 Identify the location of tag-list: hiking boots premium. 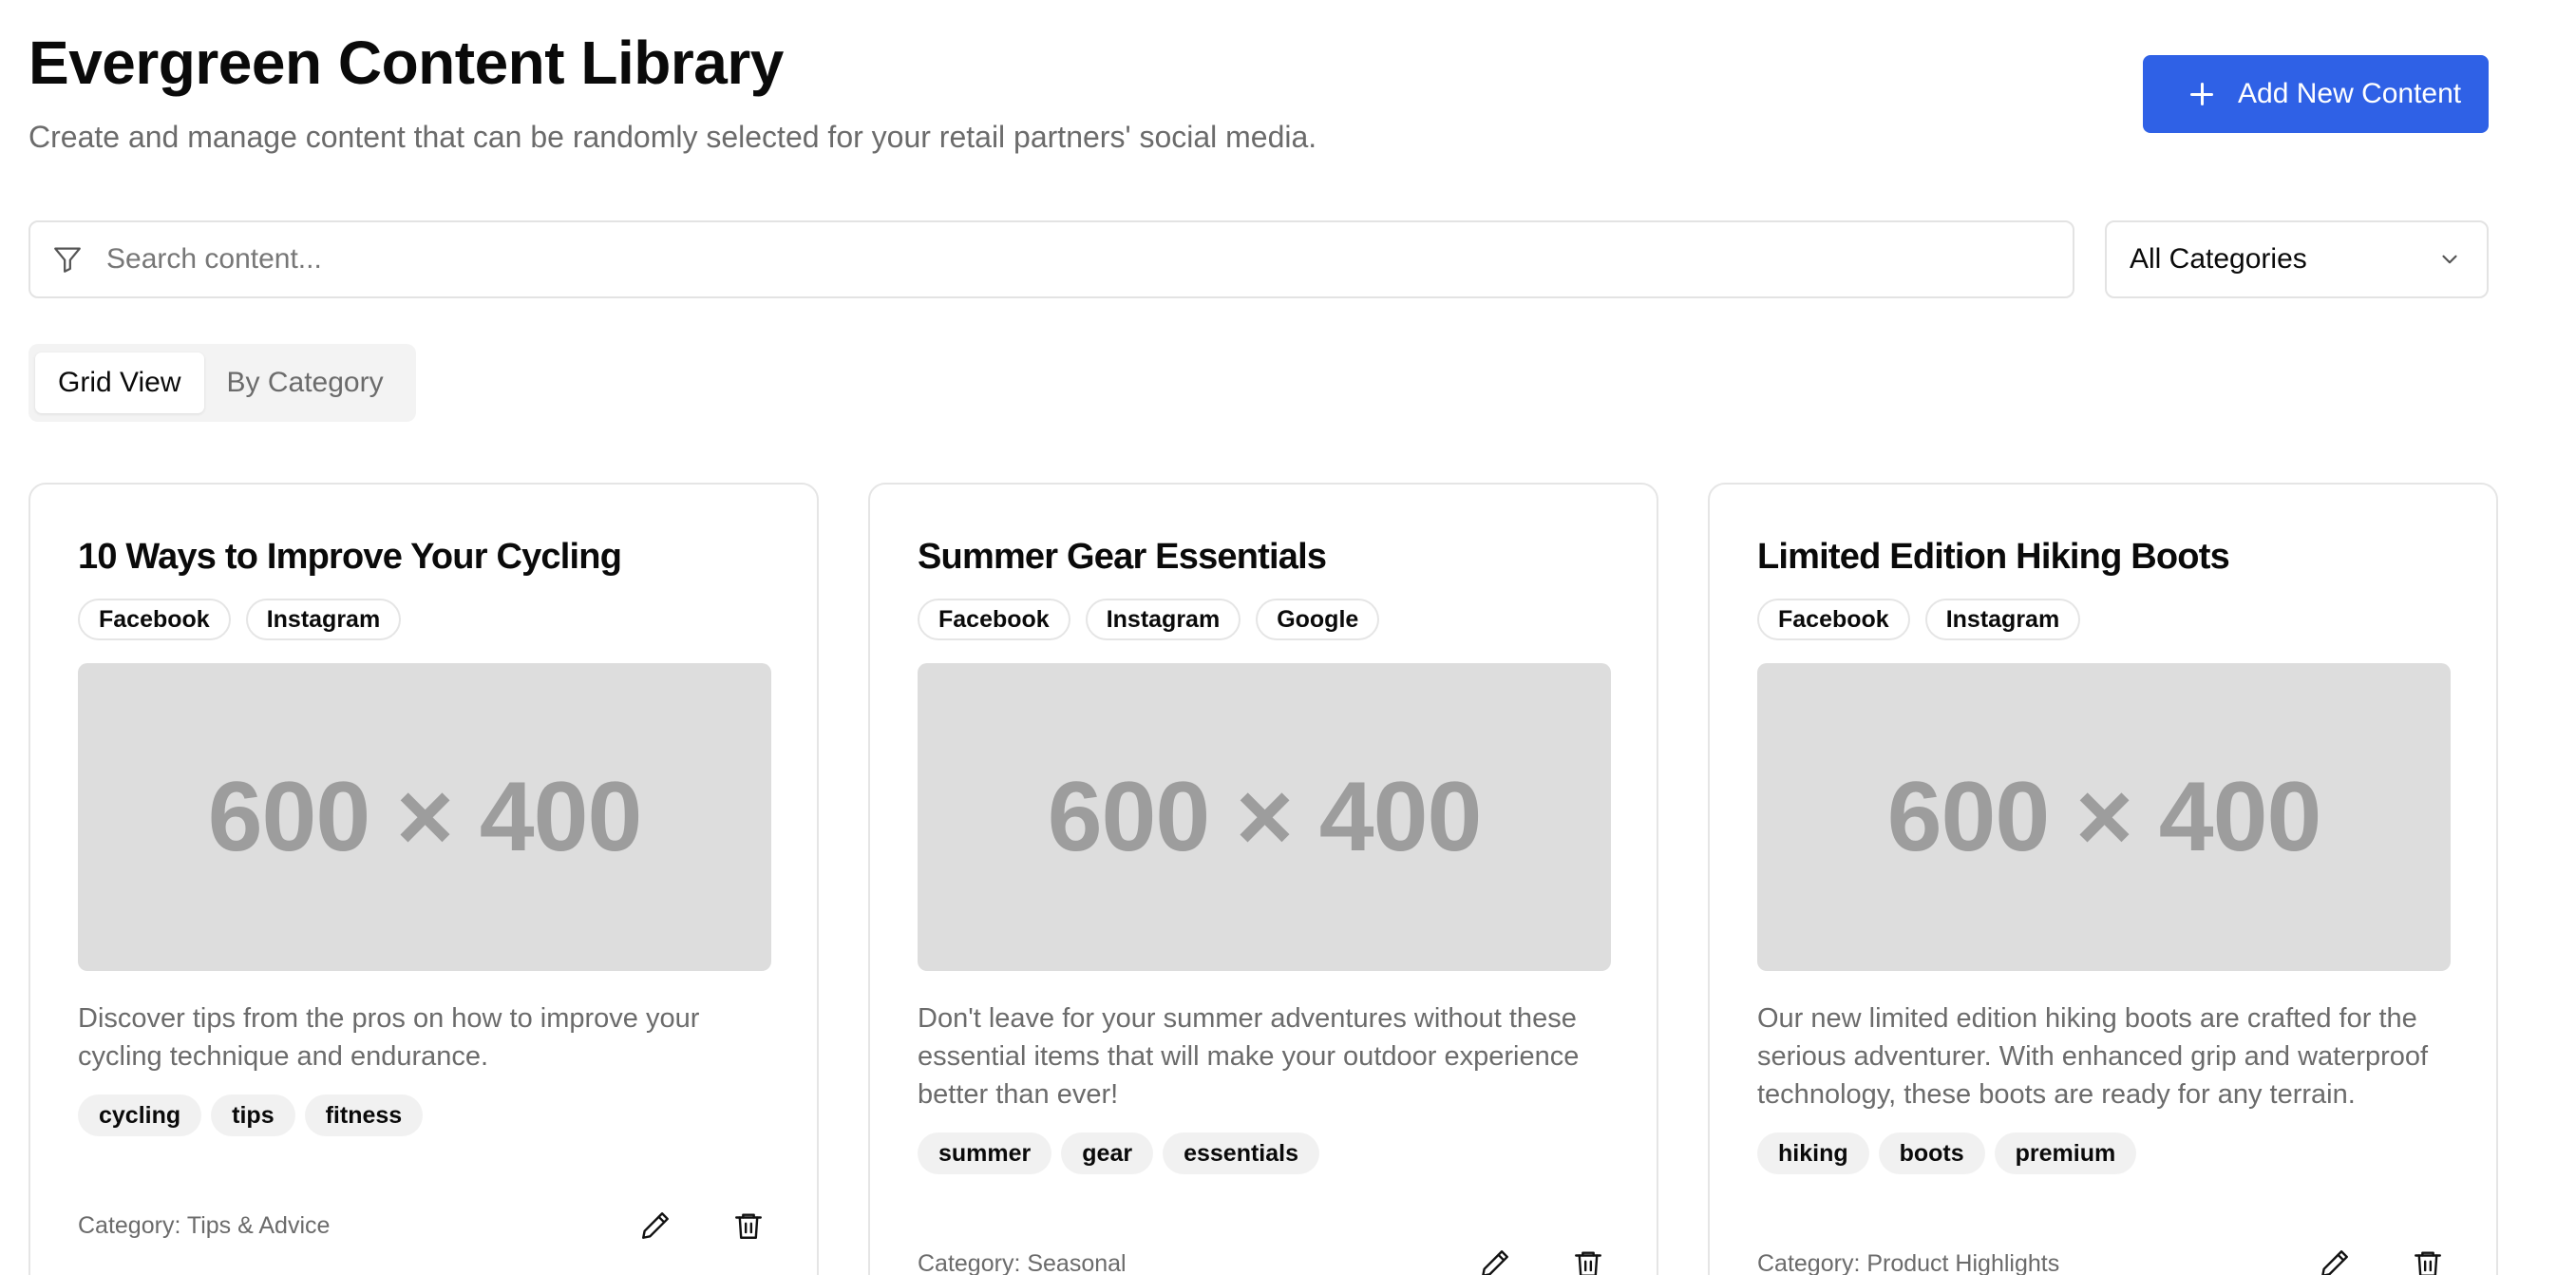
(2104, 1153).